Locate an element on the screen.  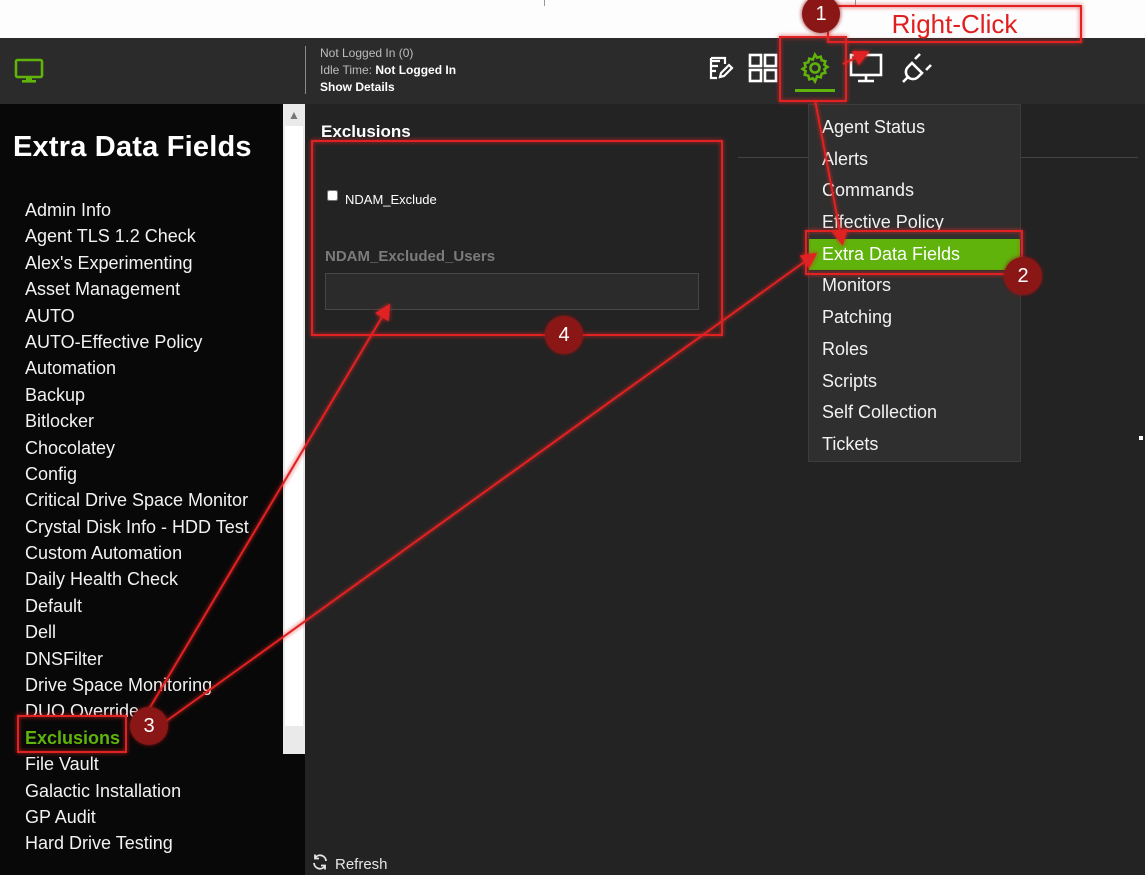
sidebar-item: Hard Drive Testing is located at coordinates (141, 843).